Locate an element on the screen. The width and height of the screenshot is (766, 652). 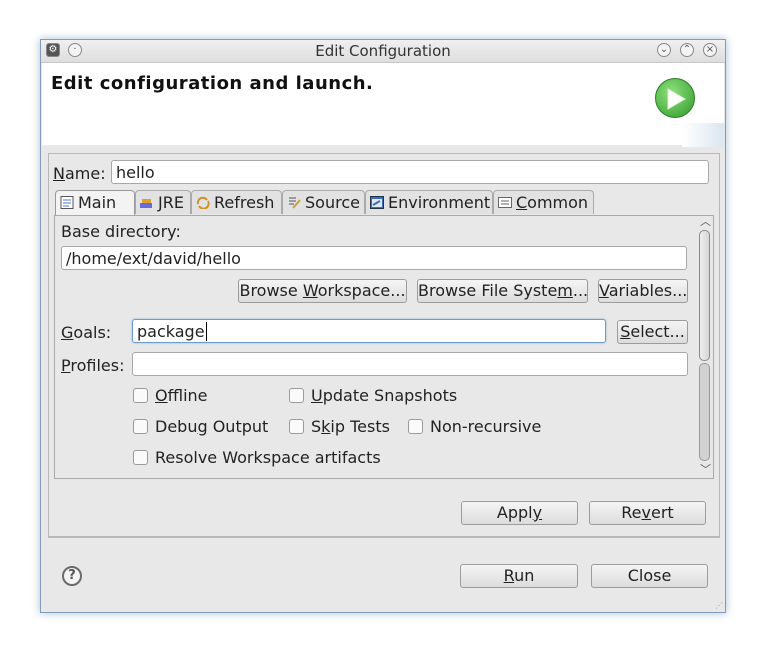
tab-refresh: Refresh is located at coordinates (236, 202).